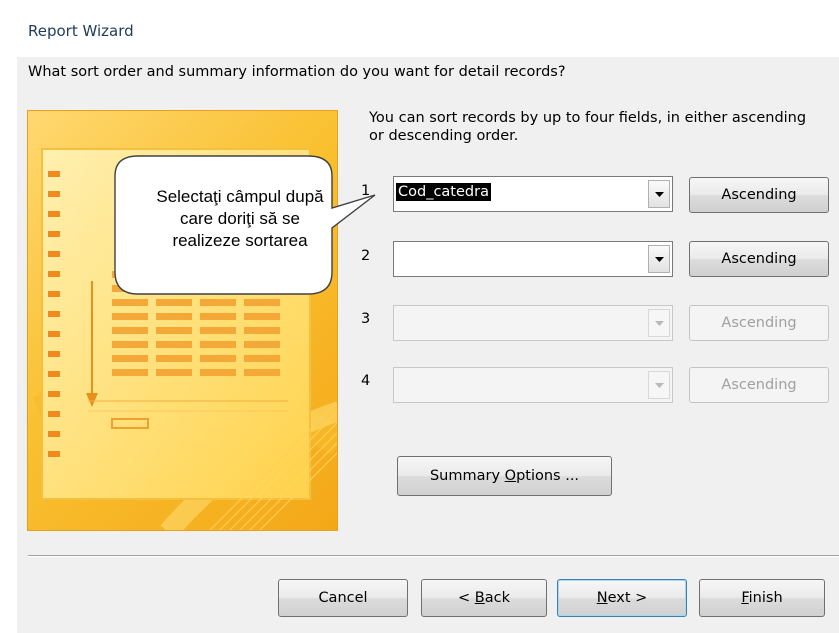 The width and height of the screenshot is (839, 633). What do you see at coordinates (533, 259) in the screenshot?
I see `sort-field-2-combo` at bounding box center [533, 259].